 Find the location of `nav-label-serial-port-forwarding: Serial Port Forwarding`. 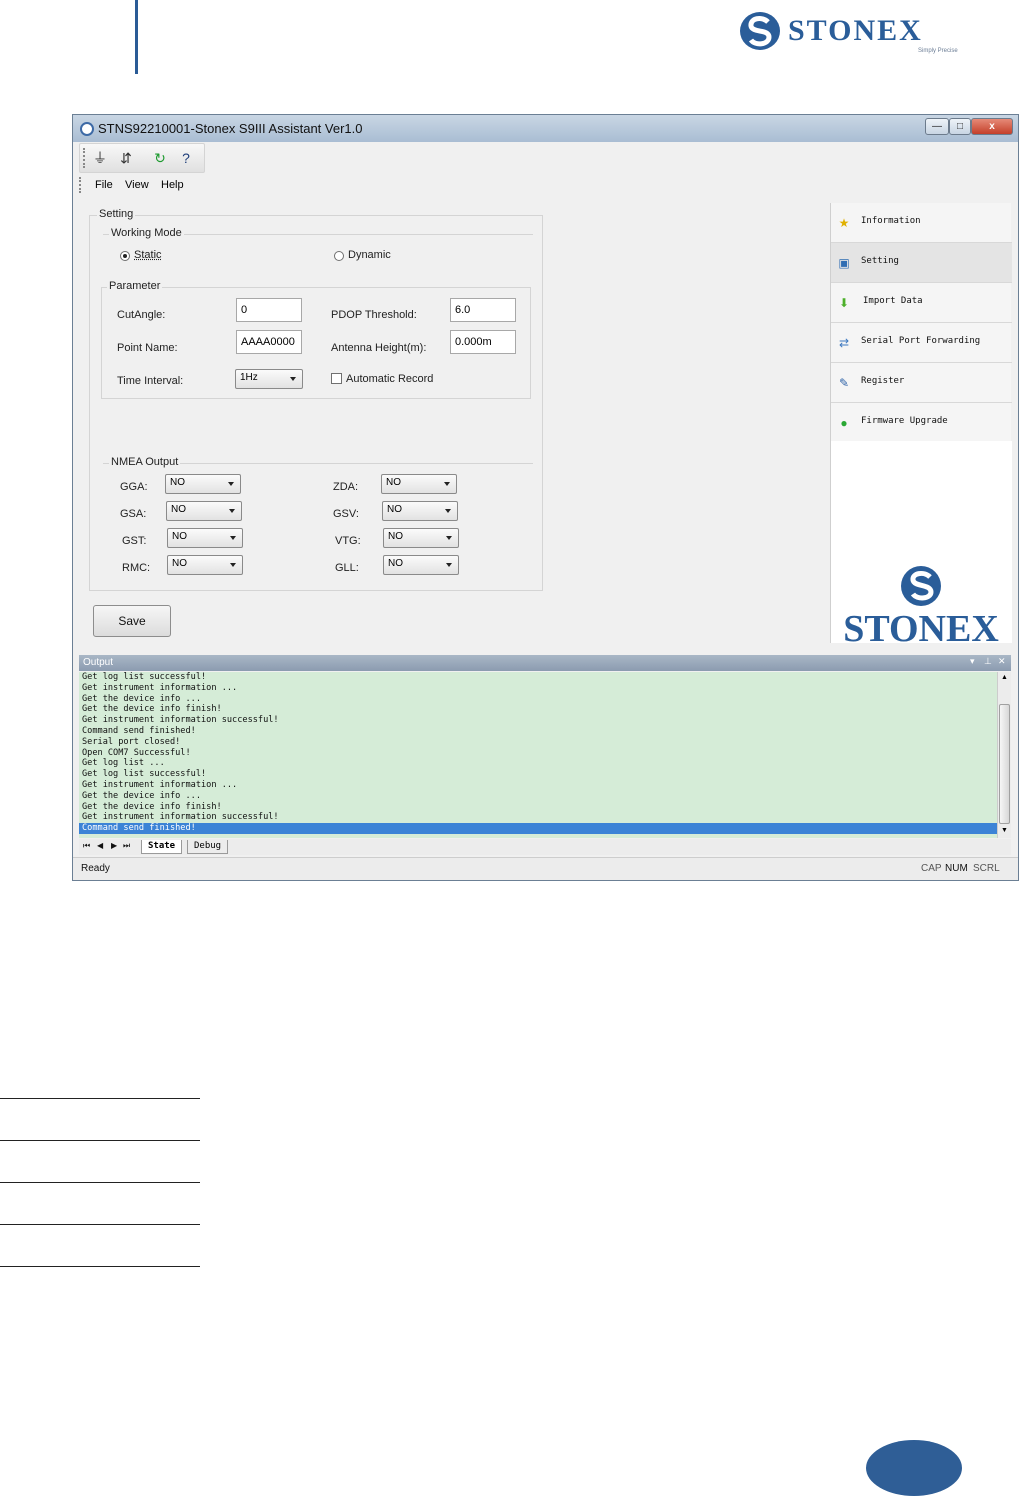

nav-label-serial-port-forwarding: Serial Port Forwarding is located at coordinates (921, 341).